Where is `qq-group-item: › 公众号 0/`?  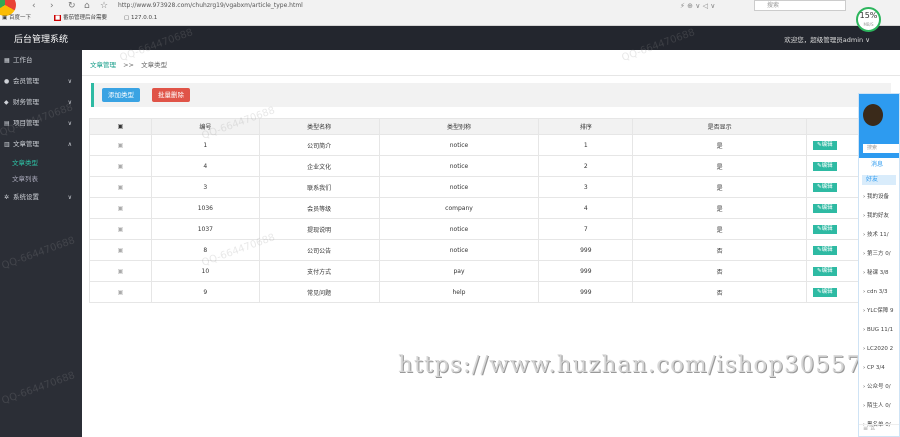
qq-group-item: › 公众号 0/ is located at coordinates (879, 387).